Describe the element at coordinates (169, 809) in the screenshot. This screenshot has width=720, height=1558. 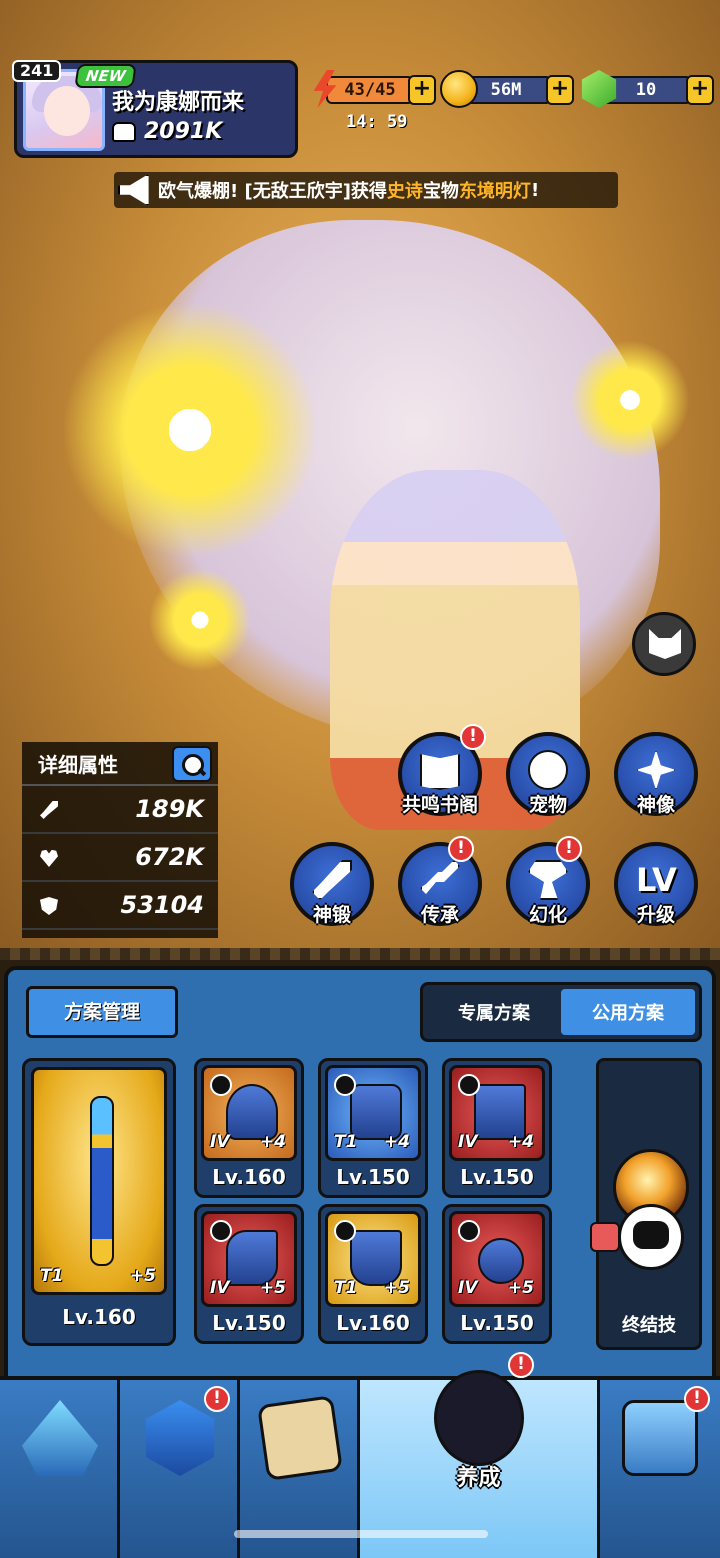
I see `attack-value: 189K` at that location.